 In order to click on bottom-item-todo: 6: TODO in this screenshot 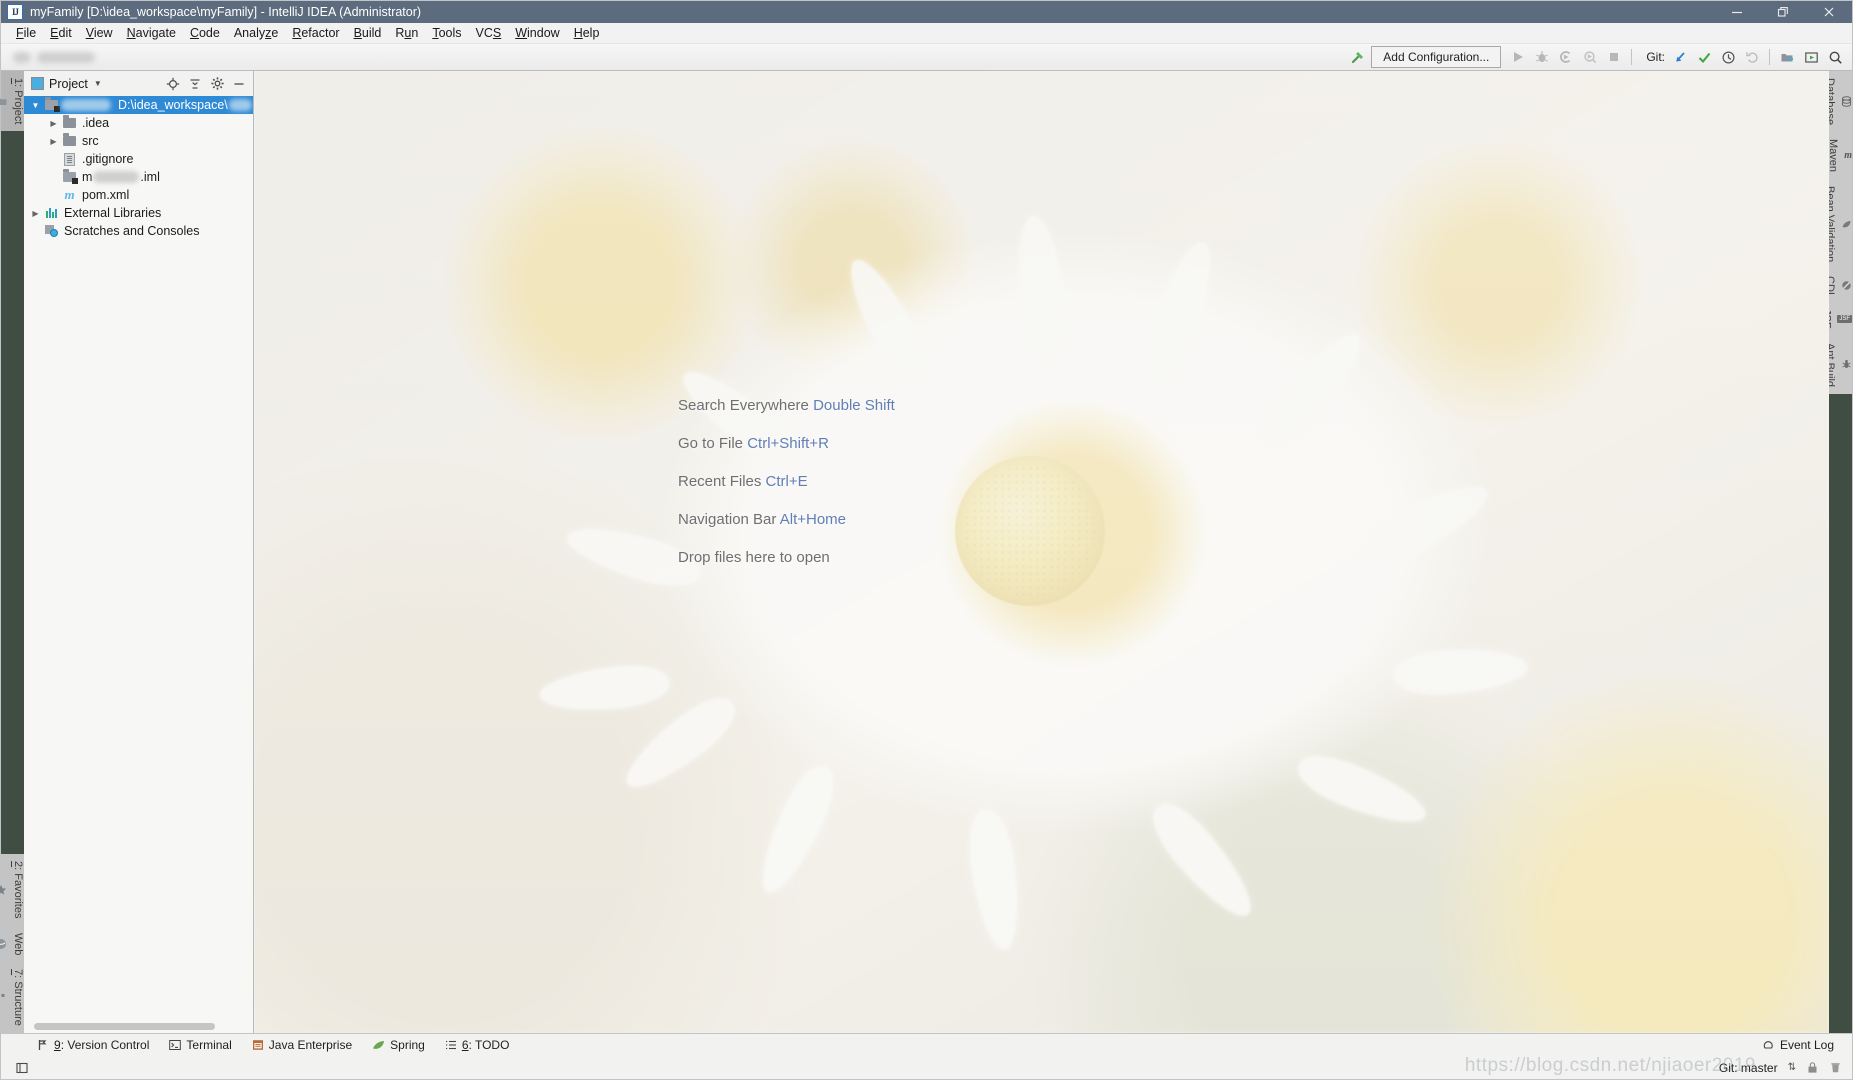, I will do `click(477, 1045)`.